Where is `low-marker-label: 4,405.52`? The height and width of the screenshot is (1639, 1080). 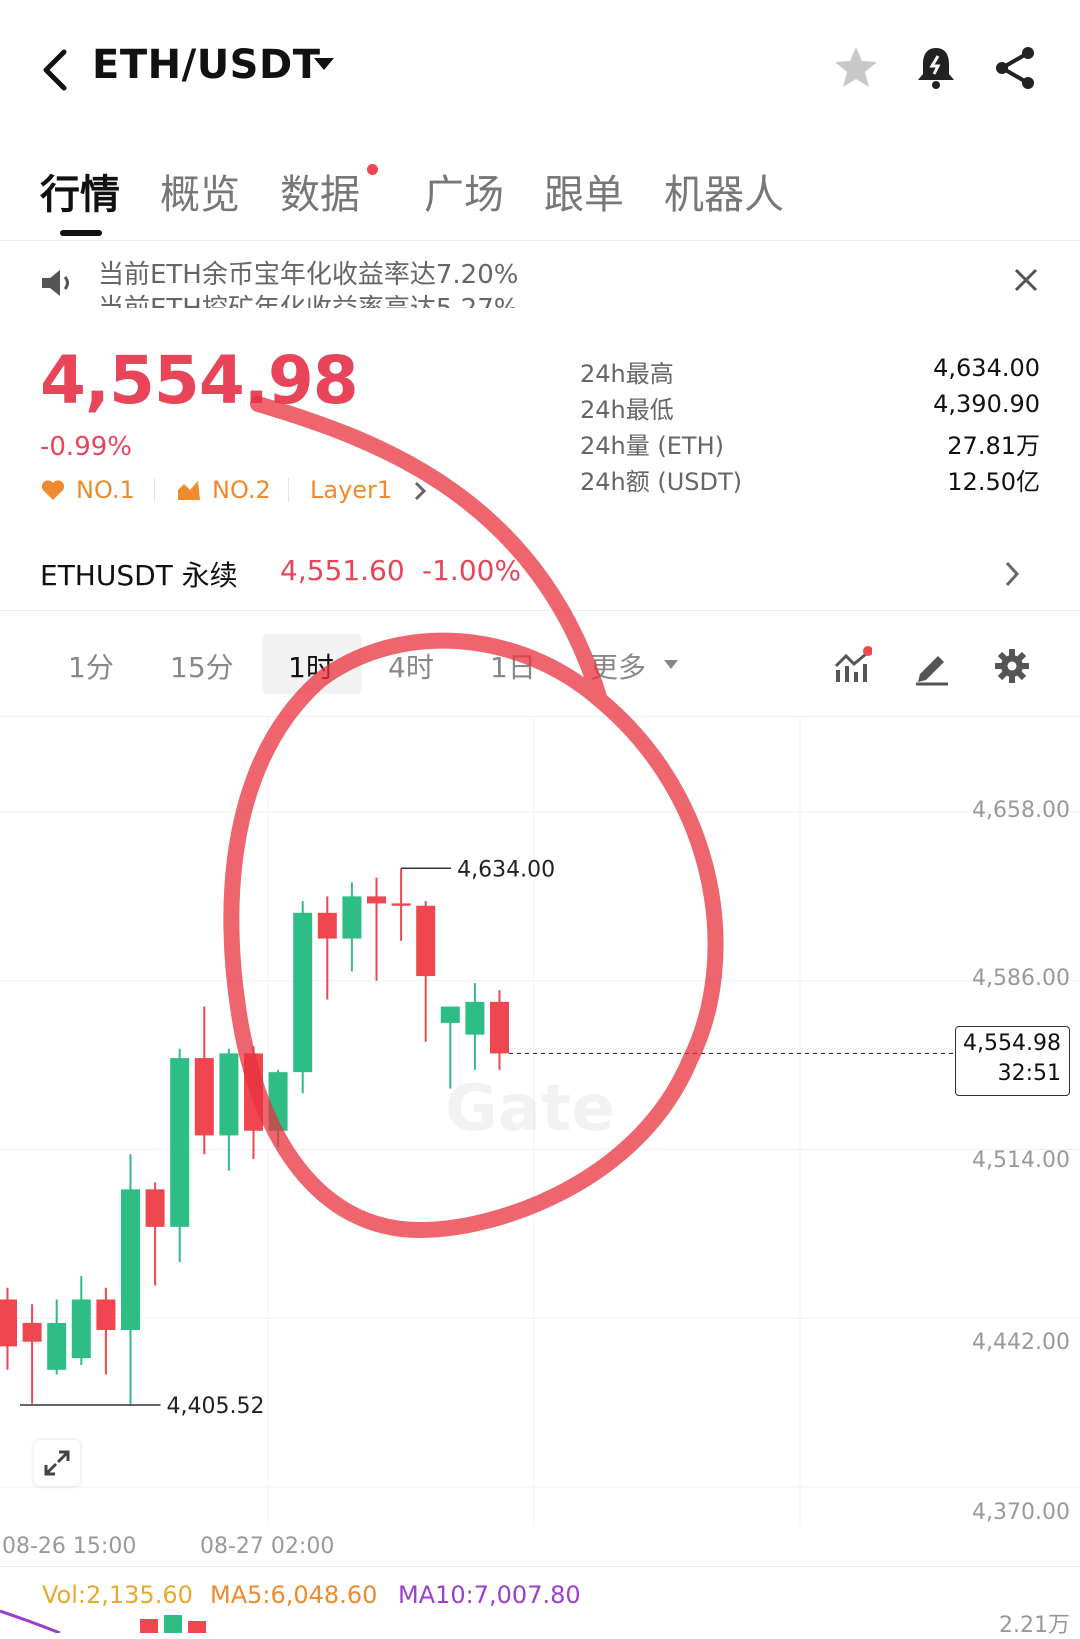 low-marker-label: 4,405.52 is located at coordinates (216, 1406).